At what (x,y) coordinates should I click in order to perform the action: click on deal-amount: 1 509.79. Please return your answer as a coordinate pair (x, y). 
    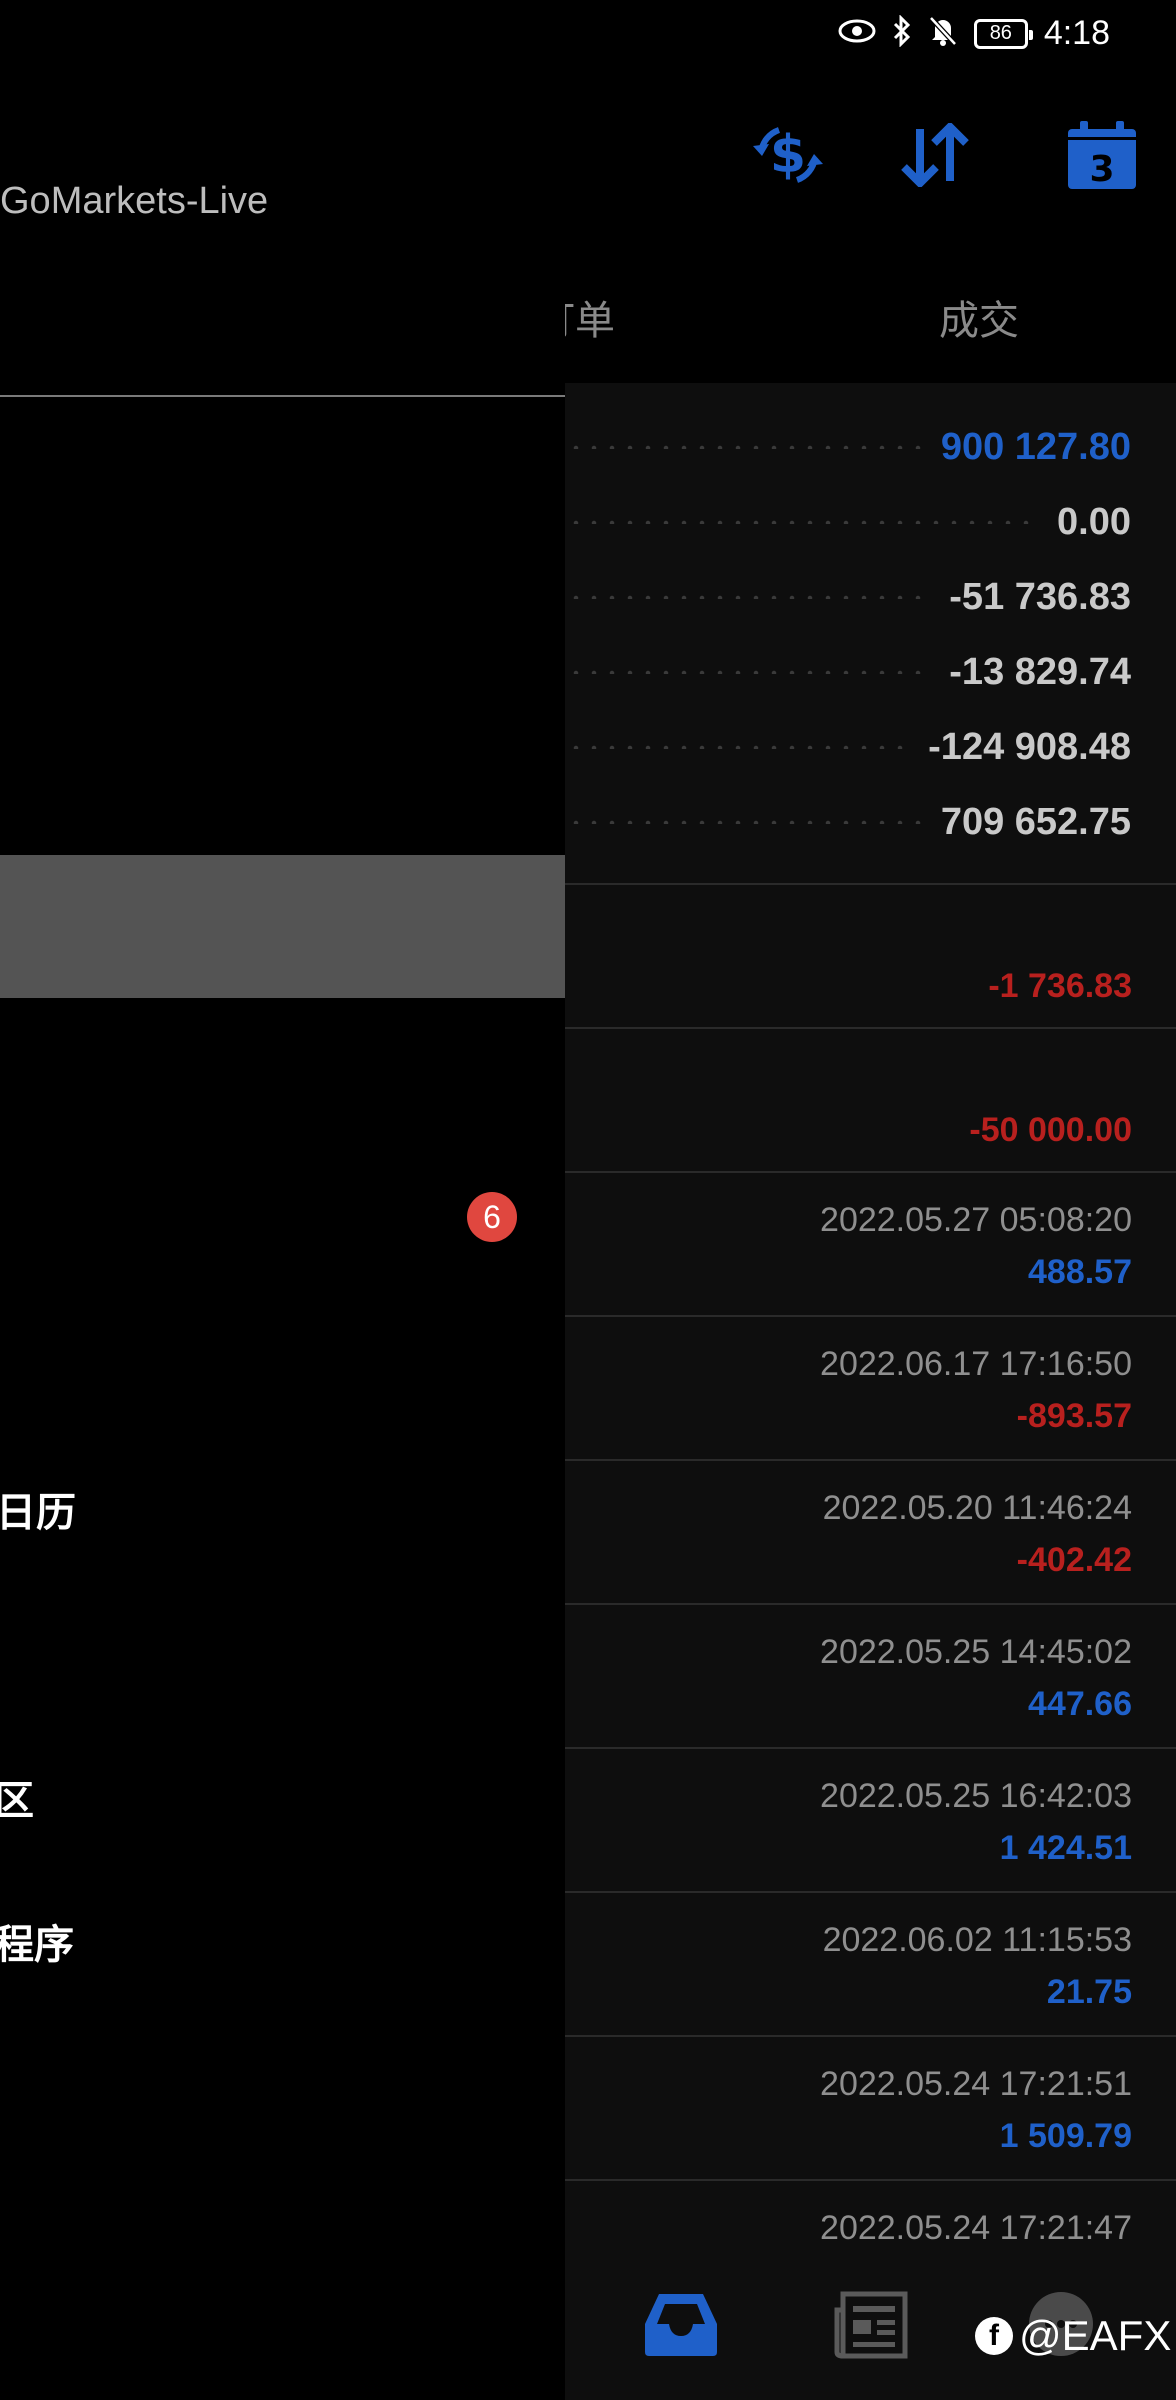
    Looking at the image, I should click on (1065, 2136).